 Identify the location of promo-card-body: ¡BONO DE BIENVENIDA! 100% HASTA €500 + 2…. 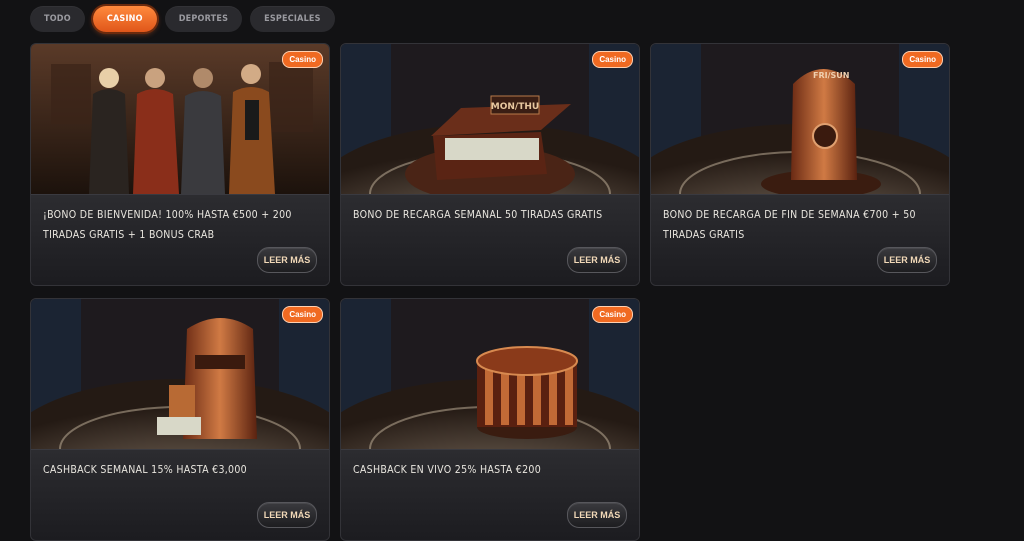
(180, 239).